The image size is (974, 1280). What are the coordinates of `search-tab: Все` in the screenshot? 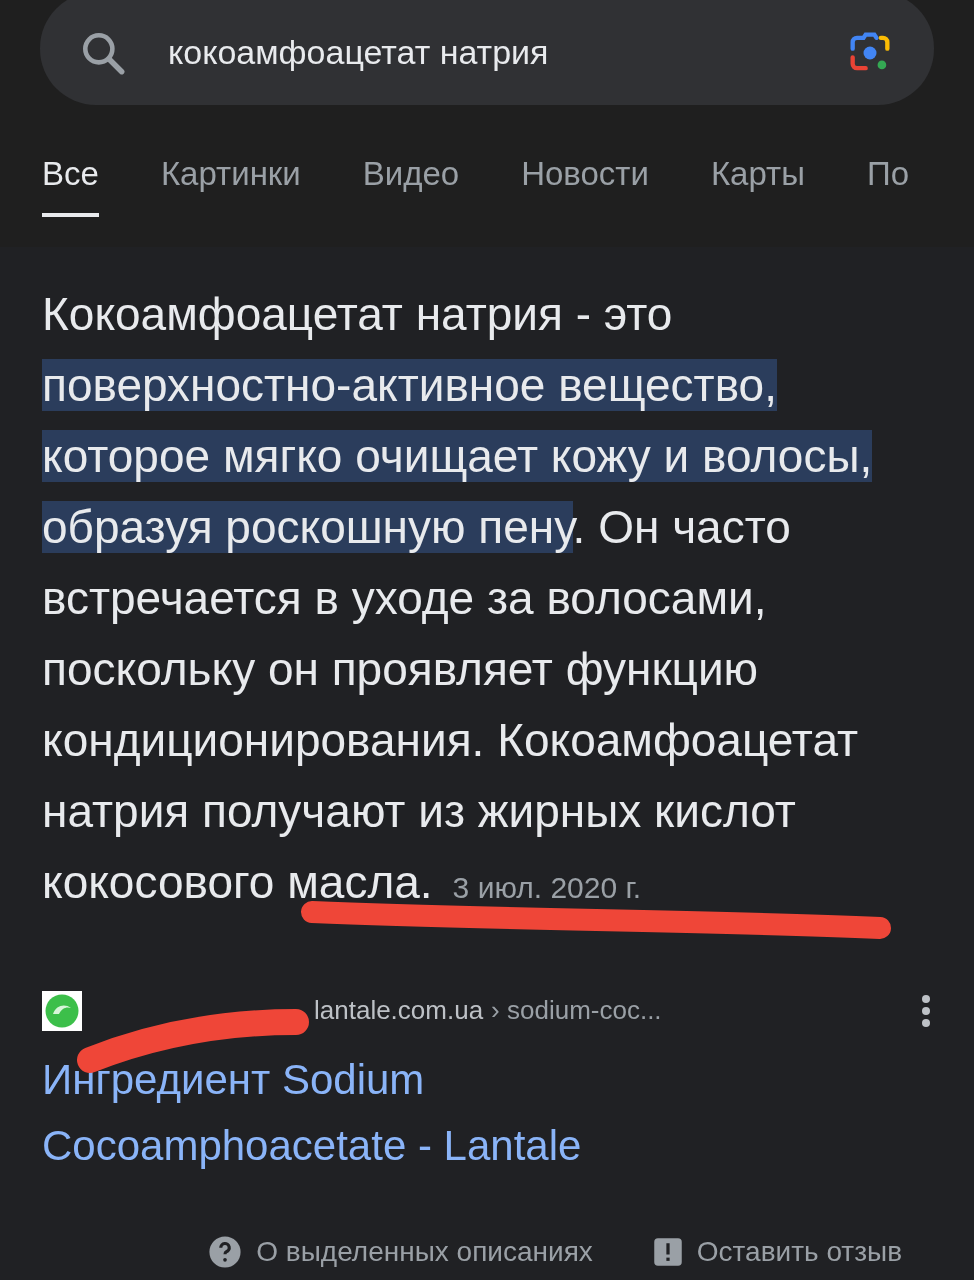 It's located at (70, 183).